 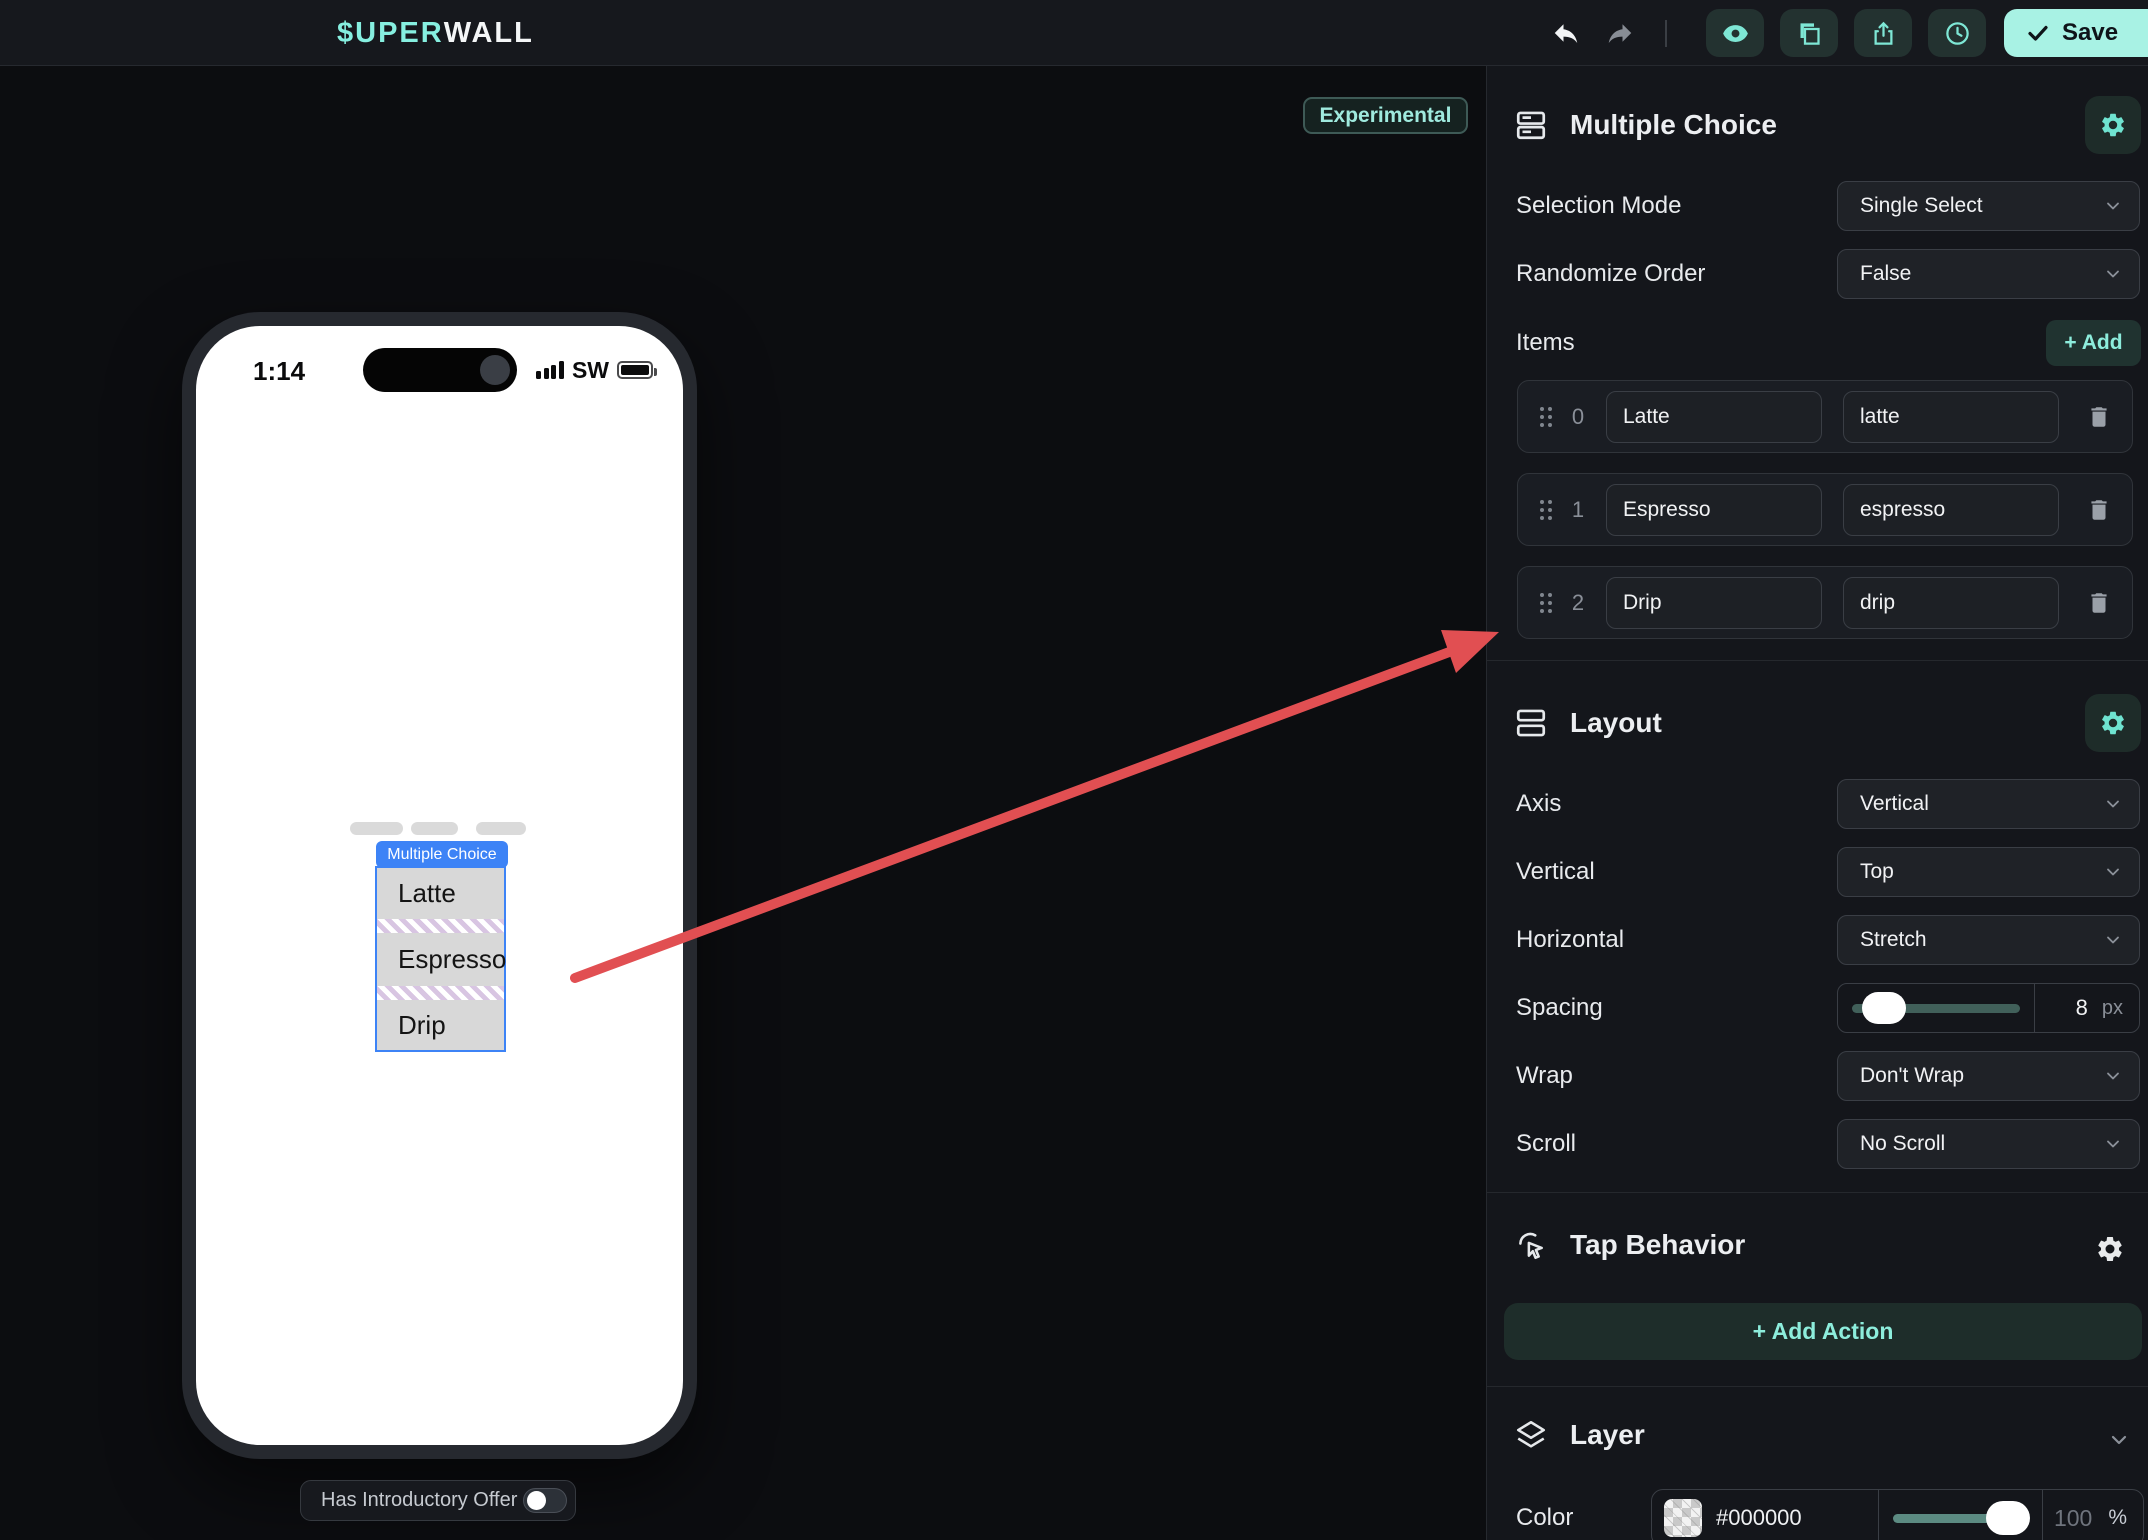 I want to click on duplicate-button, so click(x=1809, y=33).